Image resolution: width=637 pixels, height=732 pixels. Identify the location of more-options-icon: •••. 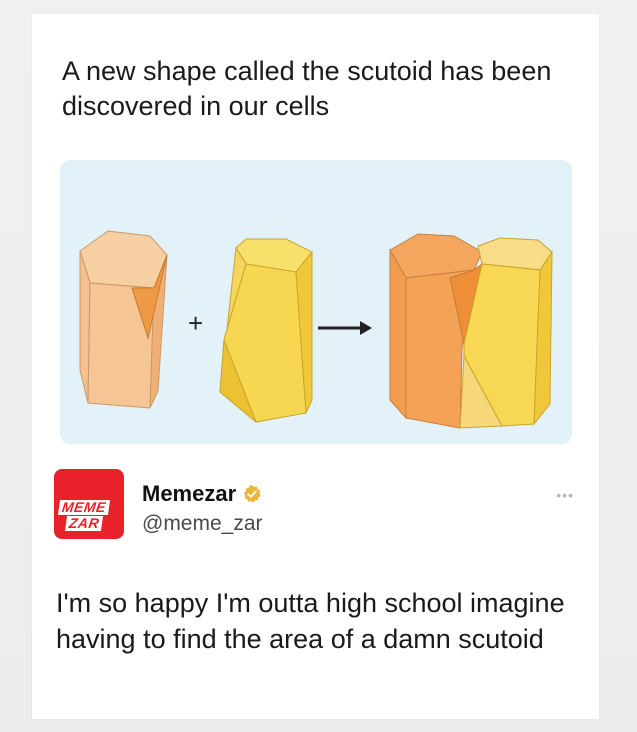
(565, 495).